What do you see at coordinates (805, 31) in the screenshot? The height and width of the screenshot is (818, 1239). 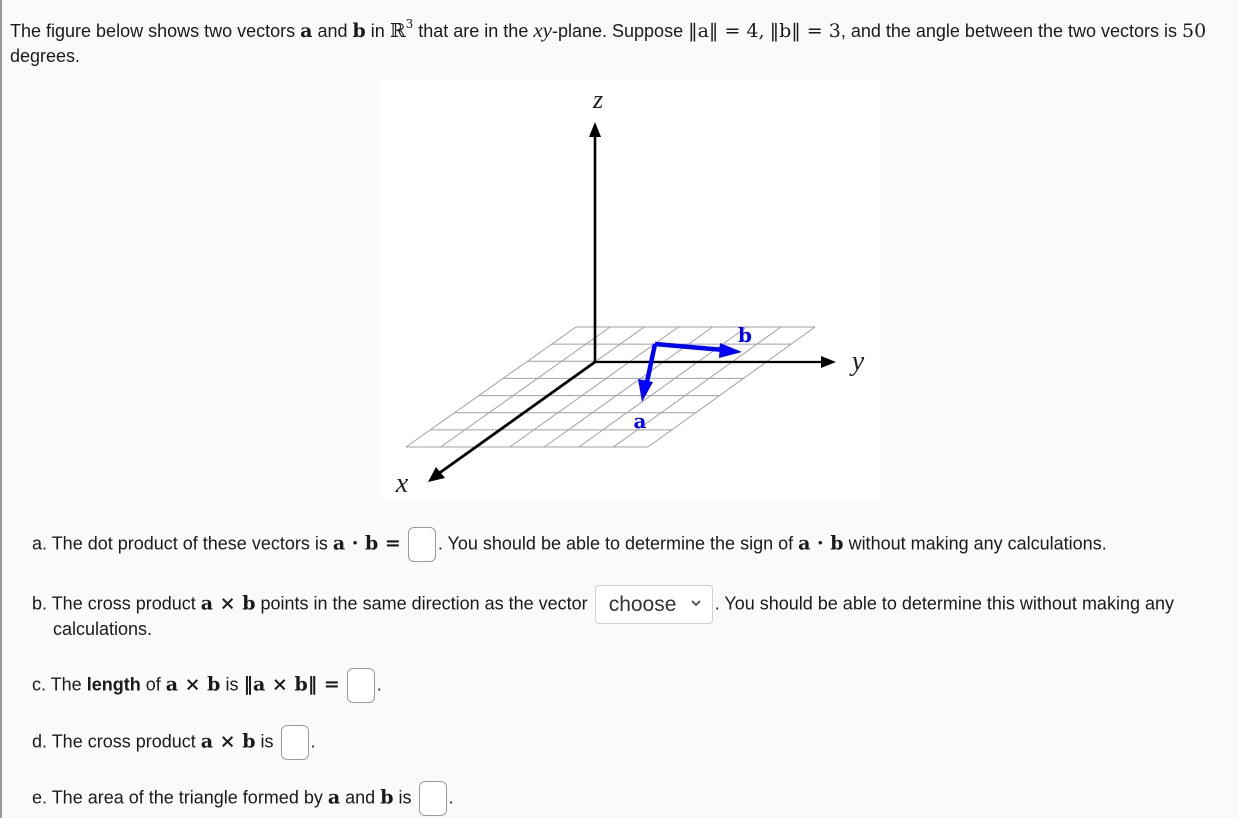 I see `math-norm-b: ‖b‖ = 3` at bounding box center [805, 31].